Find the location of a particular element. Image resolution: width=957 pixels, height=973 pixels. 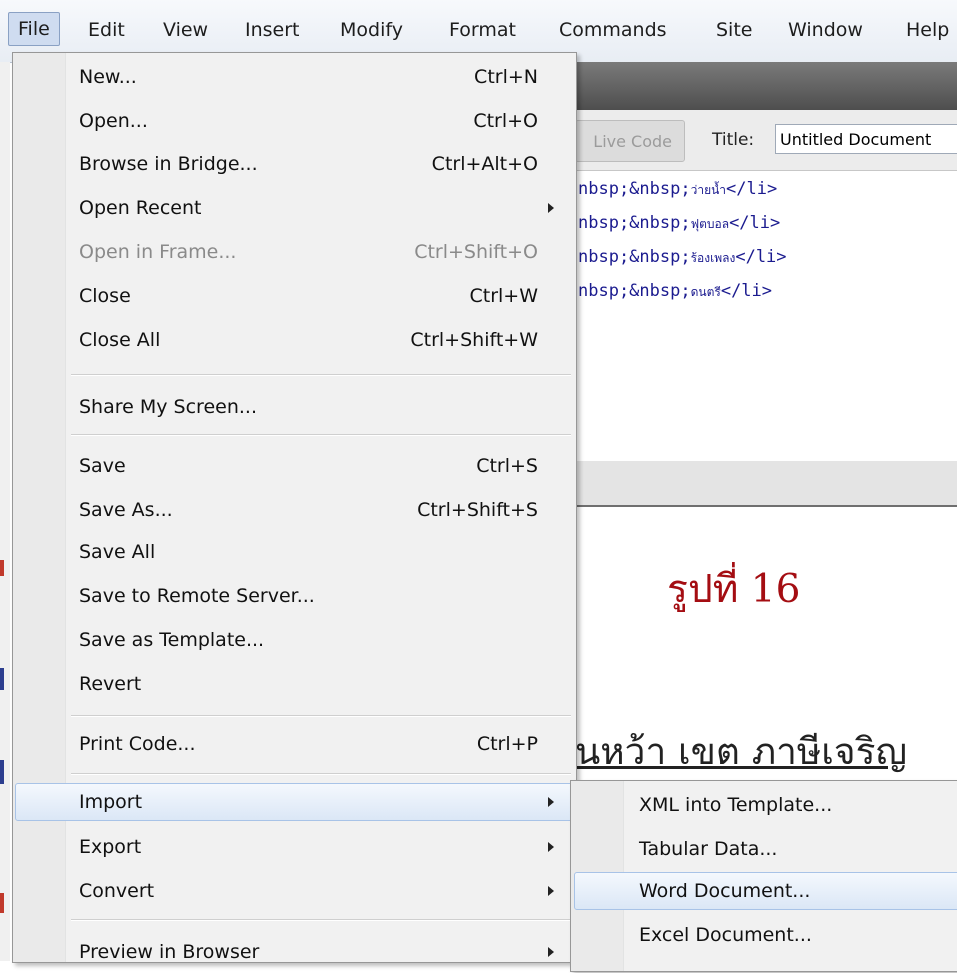

menu-item-open: Open... Ctrl+O is located at coordinates (294, 121).